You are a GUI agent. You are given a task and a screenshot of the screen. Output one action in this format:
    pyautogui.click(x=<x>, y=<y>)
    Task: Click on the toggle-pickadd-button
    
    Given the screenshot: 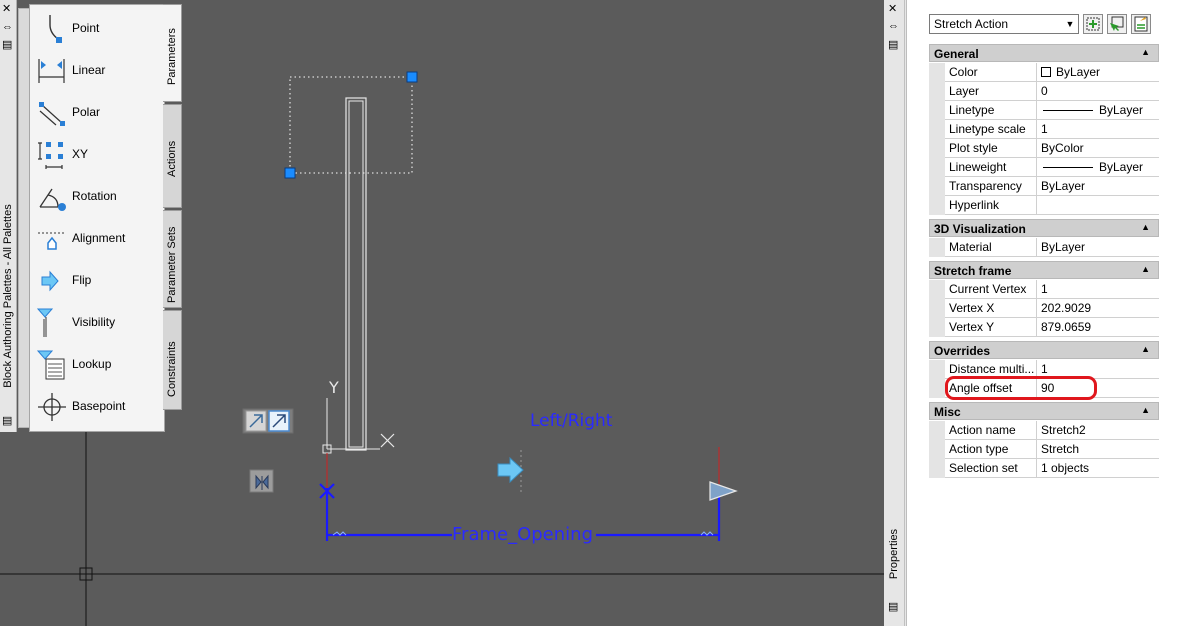 What is the action you would take?
    pyautogui.click(x=1093, y=24)
    